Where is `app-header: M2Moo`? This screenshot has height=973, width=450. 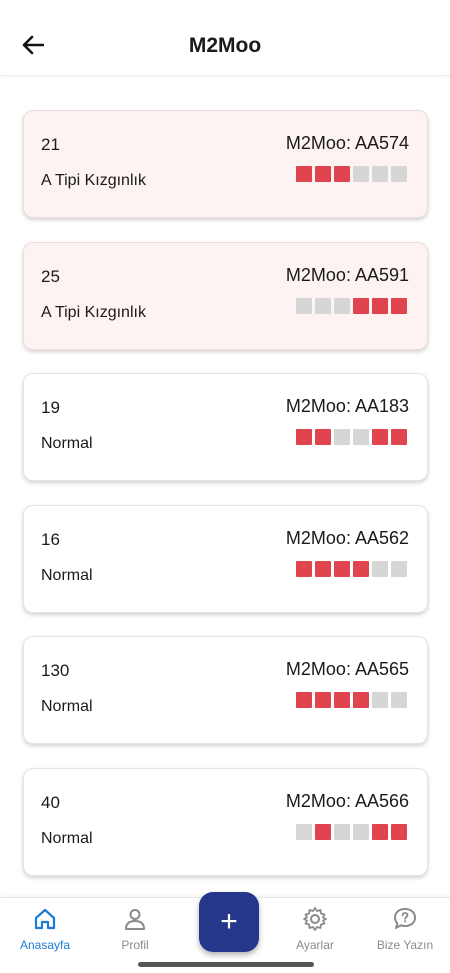
app-header: M2Moo is located at coordinates (225, 38).